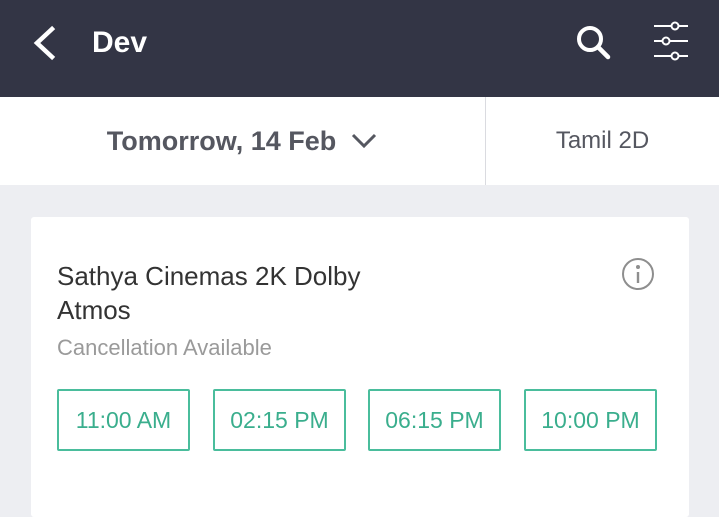  Describe the element at coordinates (434, 420) in the screenshot. I see `showtime-button: 06:15 PM` at that location.